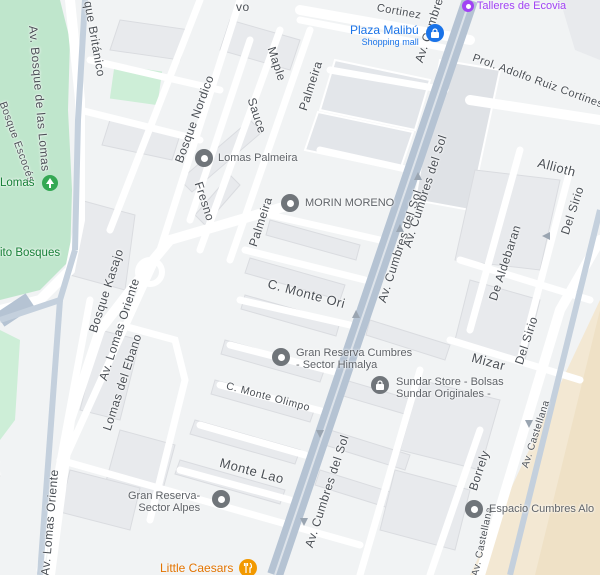 The height and width of the screenshot is (575, 600). I want to click on poi-label: Gran Reserva-, so click(164, 496).